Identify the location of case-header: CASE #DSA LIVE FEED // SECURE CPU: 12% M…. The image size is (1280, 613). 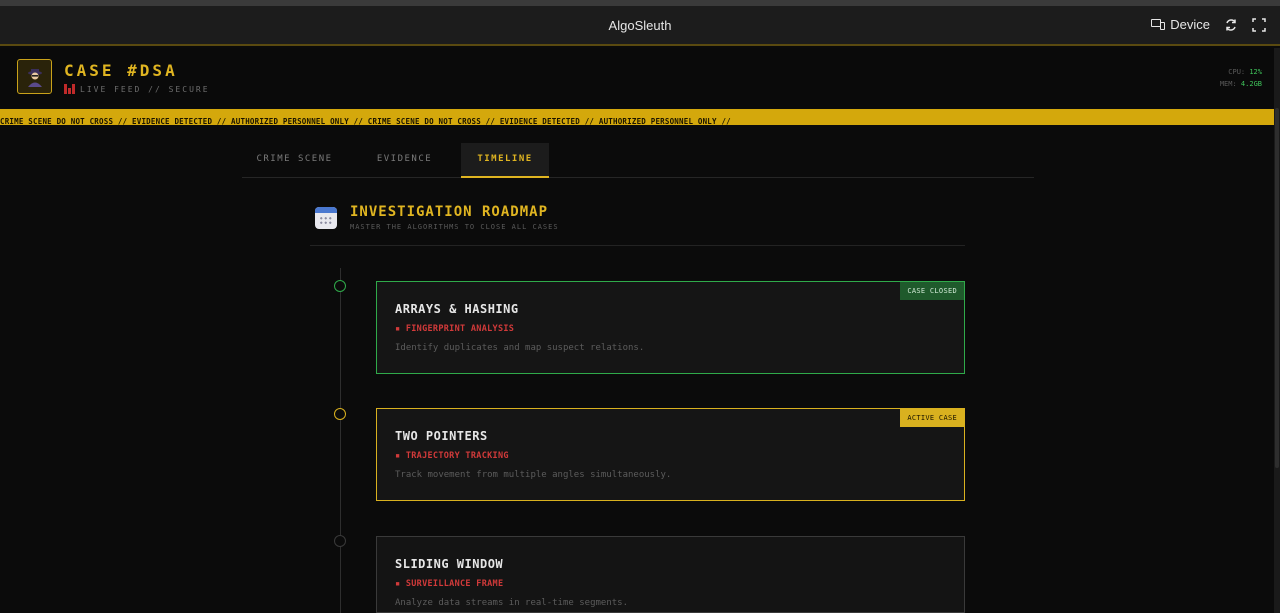
(640, 78).